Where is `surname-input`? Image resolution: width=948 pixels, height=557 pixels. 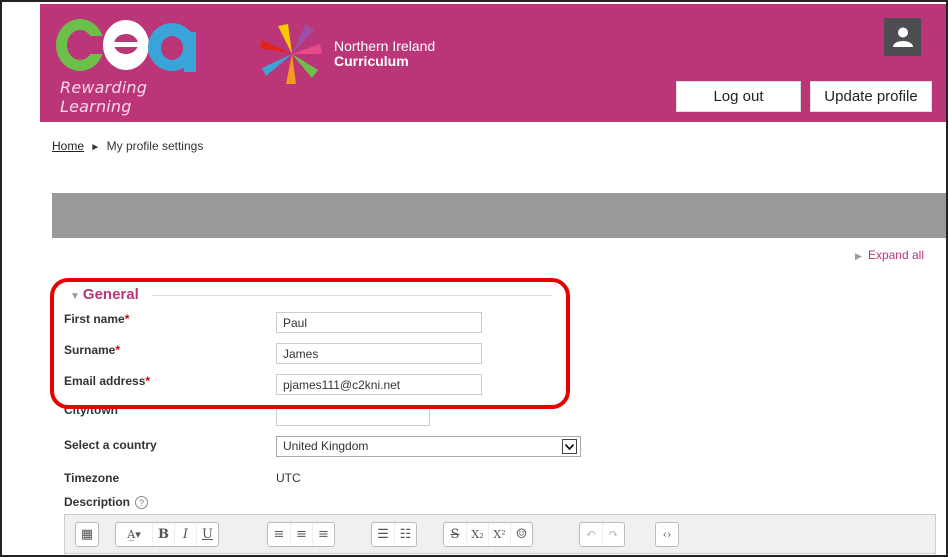
surname-input is located at coordinates (379, 353).